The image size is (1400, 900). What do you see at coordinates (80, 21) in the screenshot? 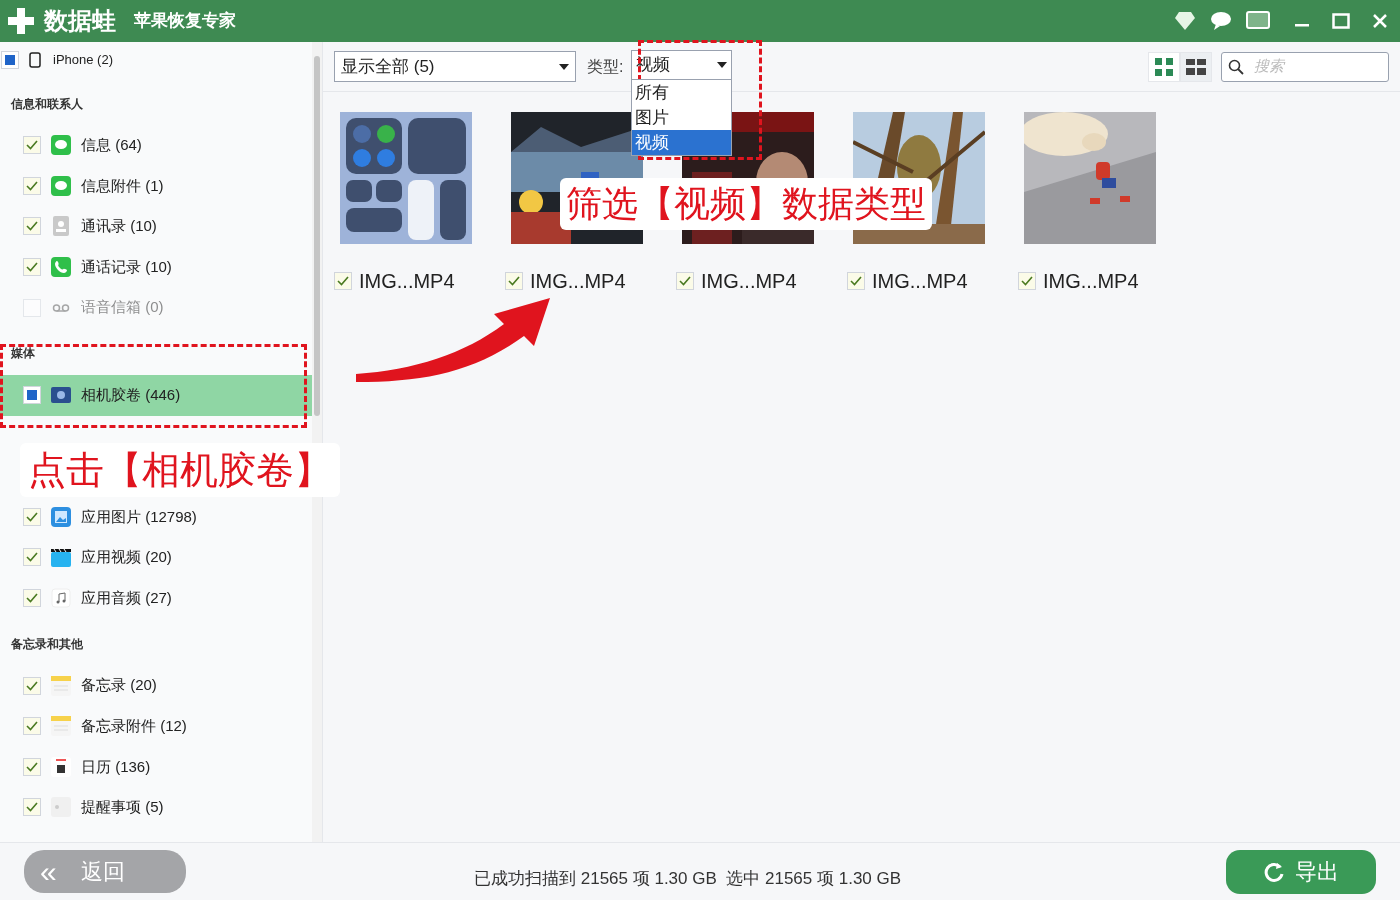
I see `app-brand: 数据蛙` at bounding box center [80, 21].